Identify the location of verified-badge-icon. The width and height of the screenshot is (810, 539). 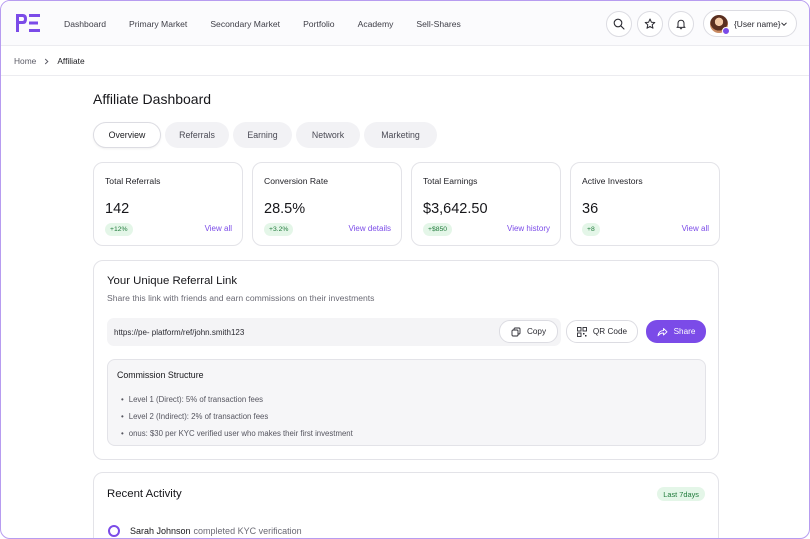
(726, 30).